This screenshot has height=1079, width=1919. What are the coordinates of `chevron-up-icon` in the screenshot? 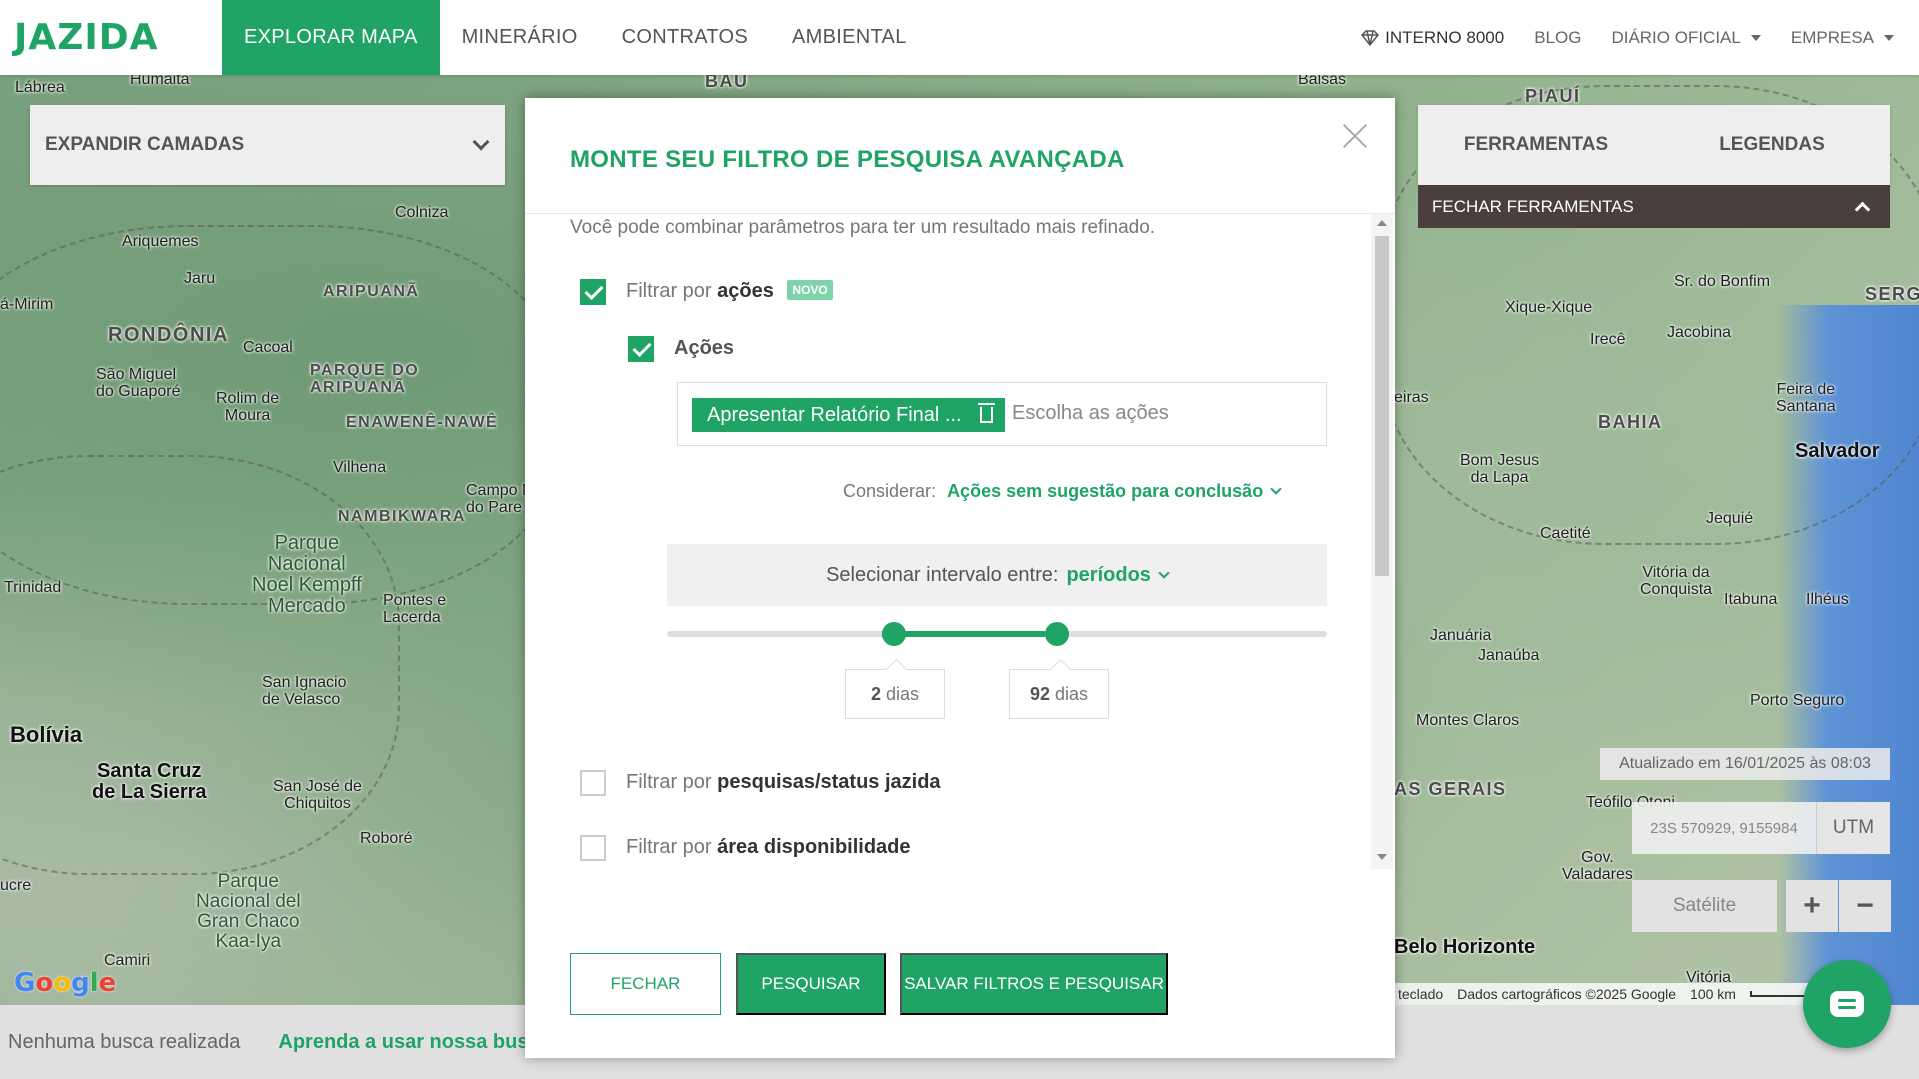 It's located at (1862, 209).